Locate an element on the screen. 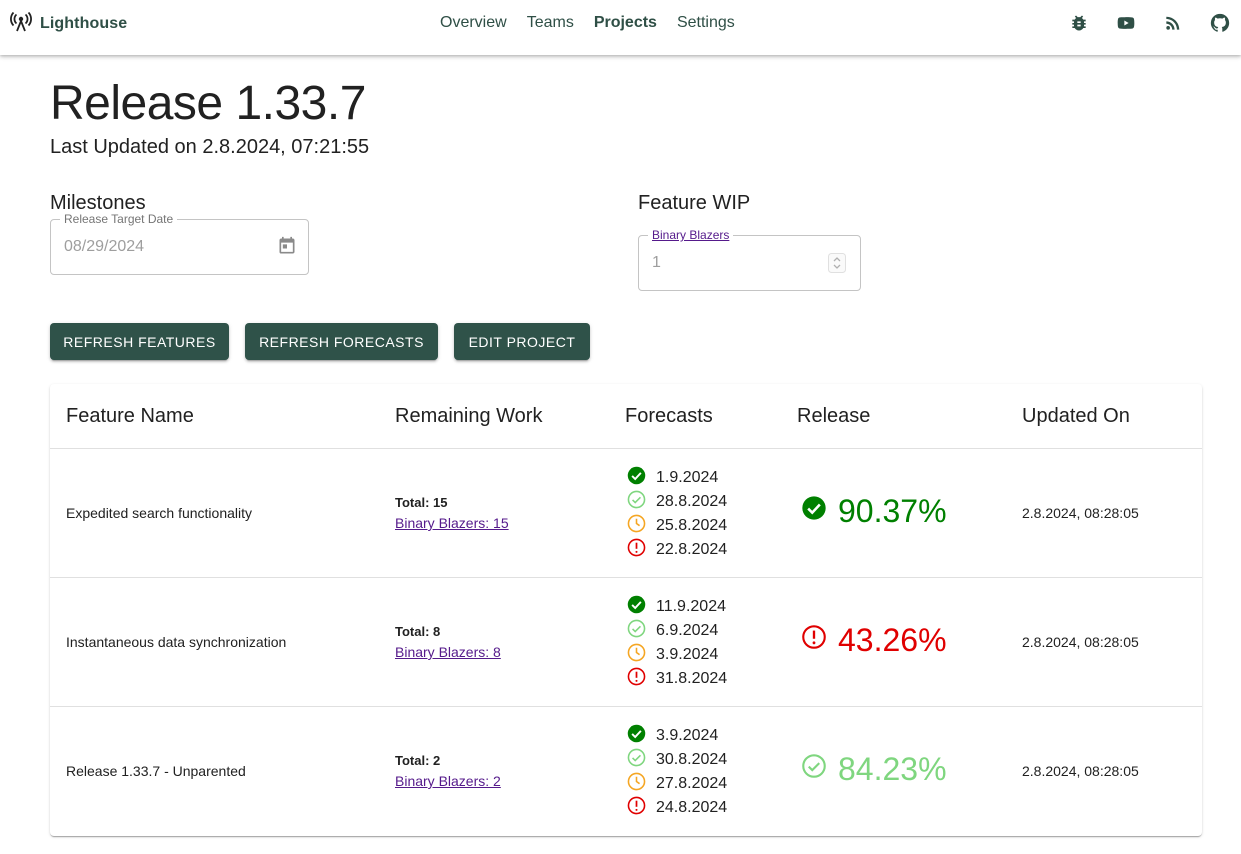 Image resolution: width=1241 pixels, height=854 pixels. release-percentage: 90.37% is located at coordinates (892, 511).